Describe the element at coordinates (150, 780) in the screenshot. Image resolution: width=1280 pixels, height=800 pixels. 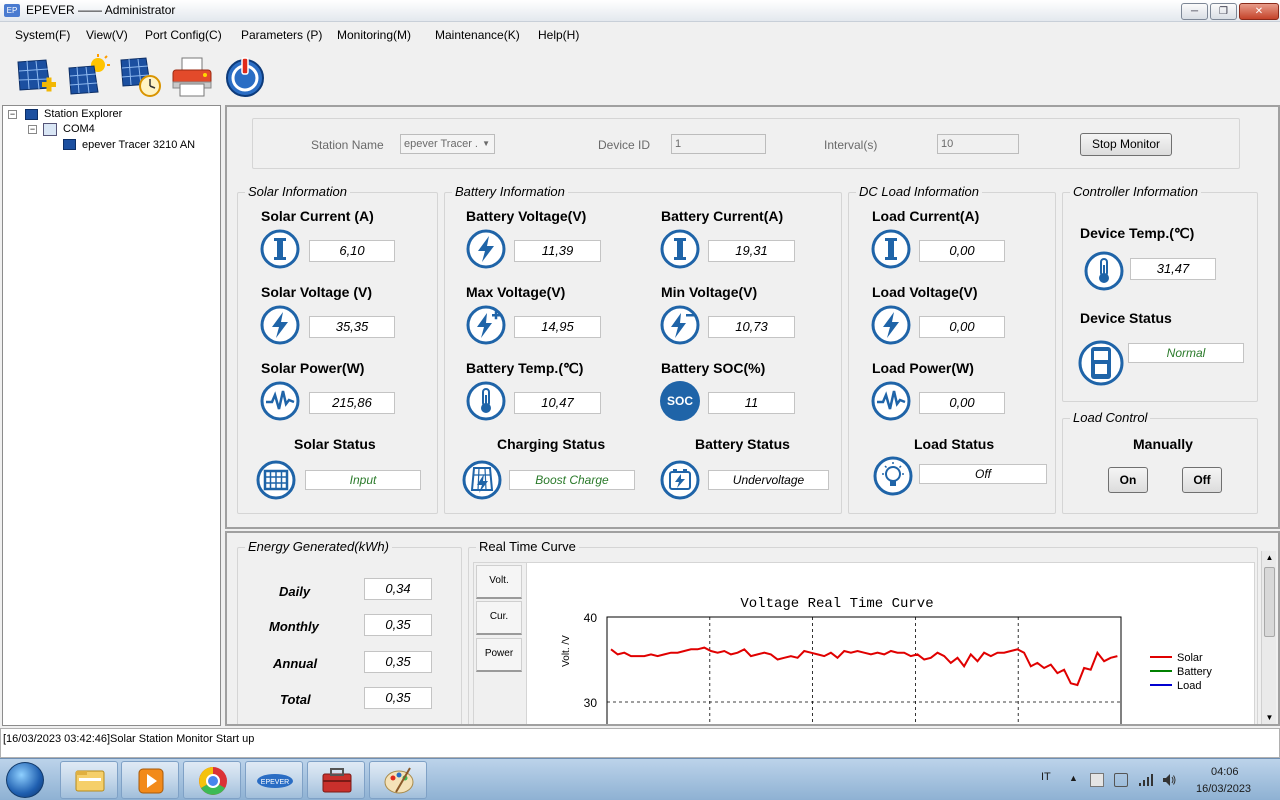
I see `media-player-icon` at that location.